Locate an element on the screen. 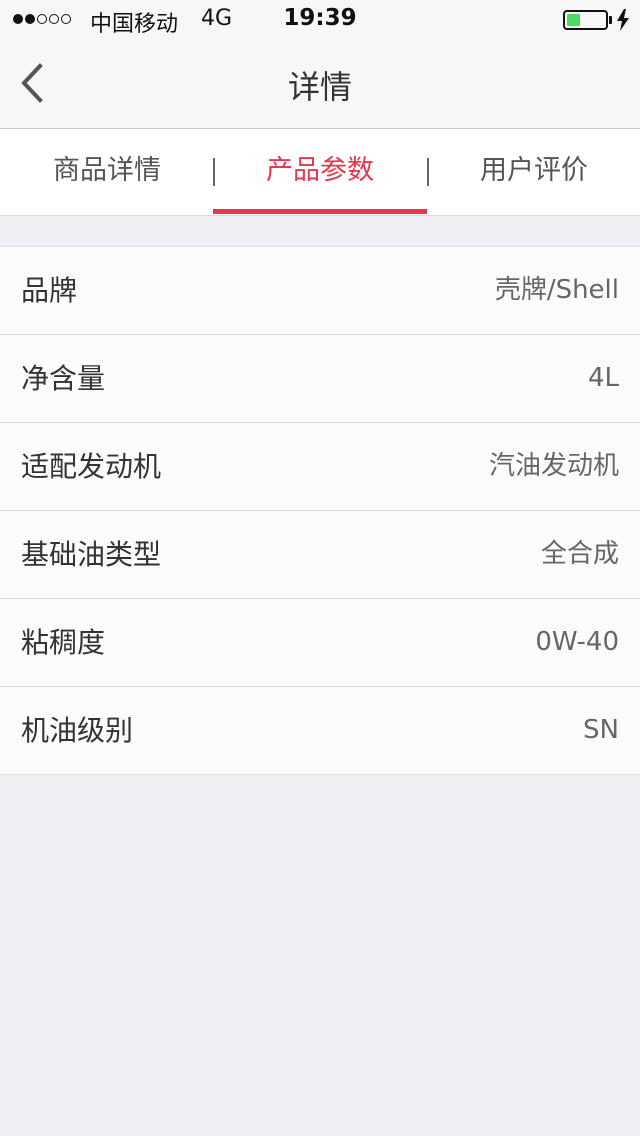 The image size is (640, 1136). back-button is located at coordinates (35, 83).